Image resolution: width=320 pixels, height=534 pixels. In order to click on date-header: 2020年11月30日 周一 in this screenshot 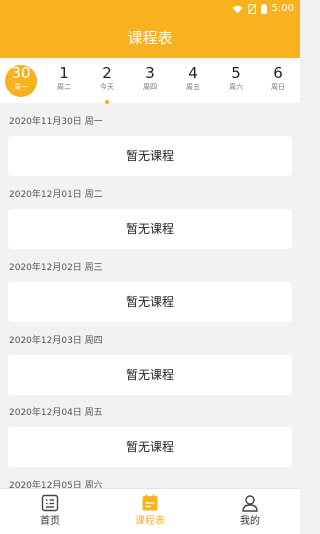, I will do `click(56, 122)`.